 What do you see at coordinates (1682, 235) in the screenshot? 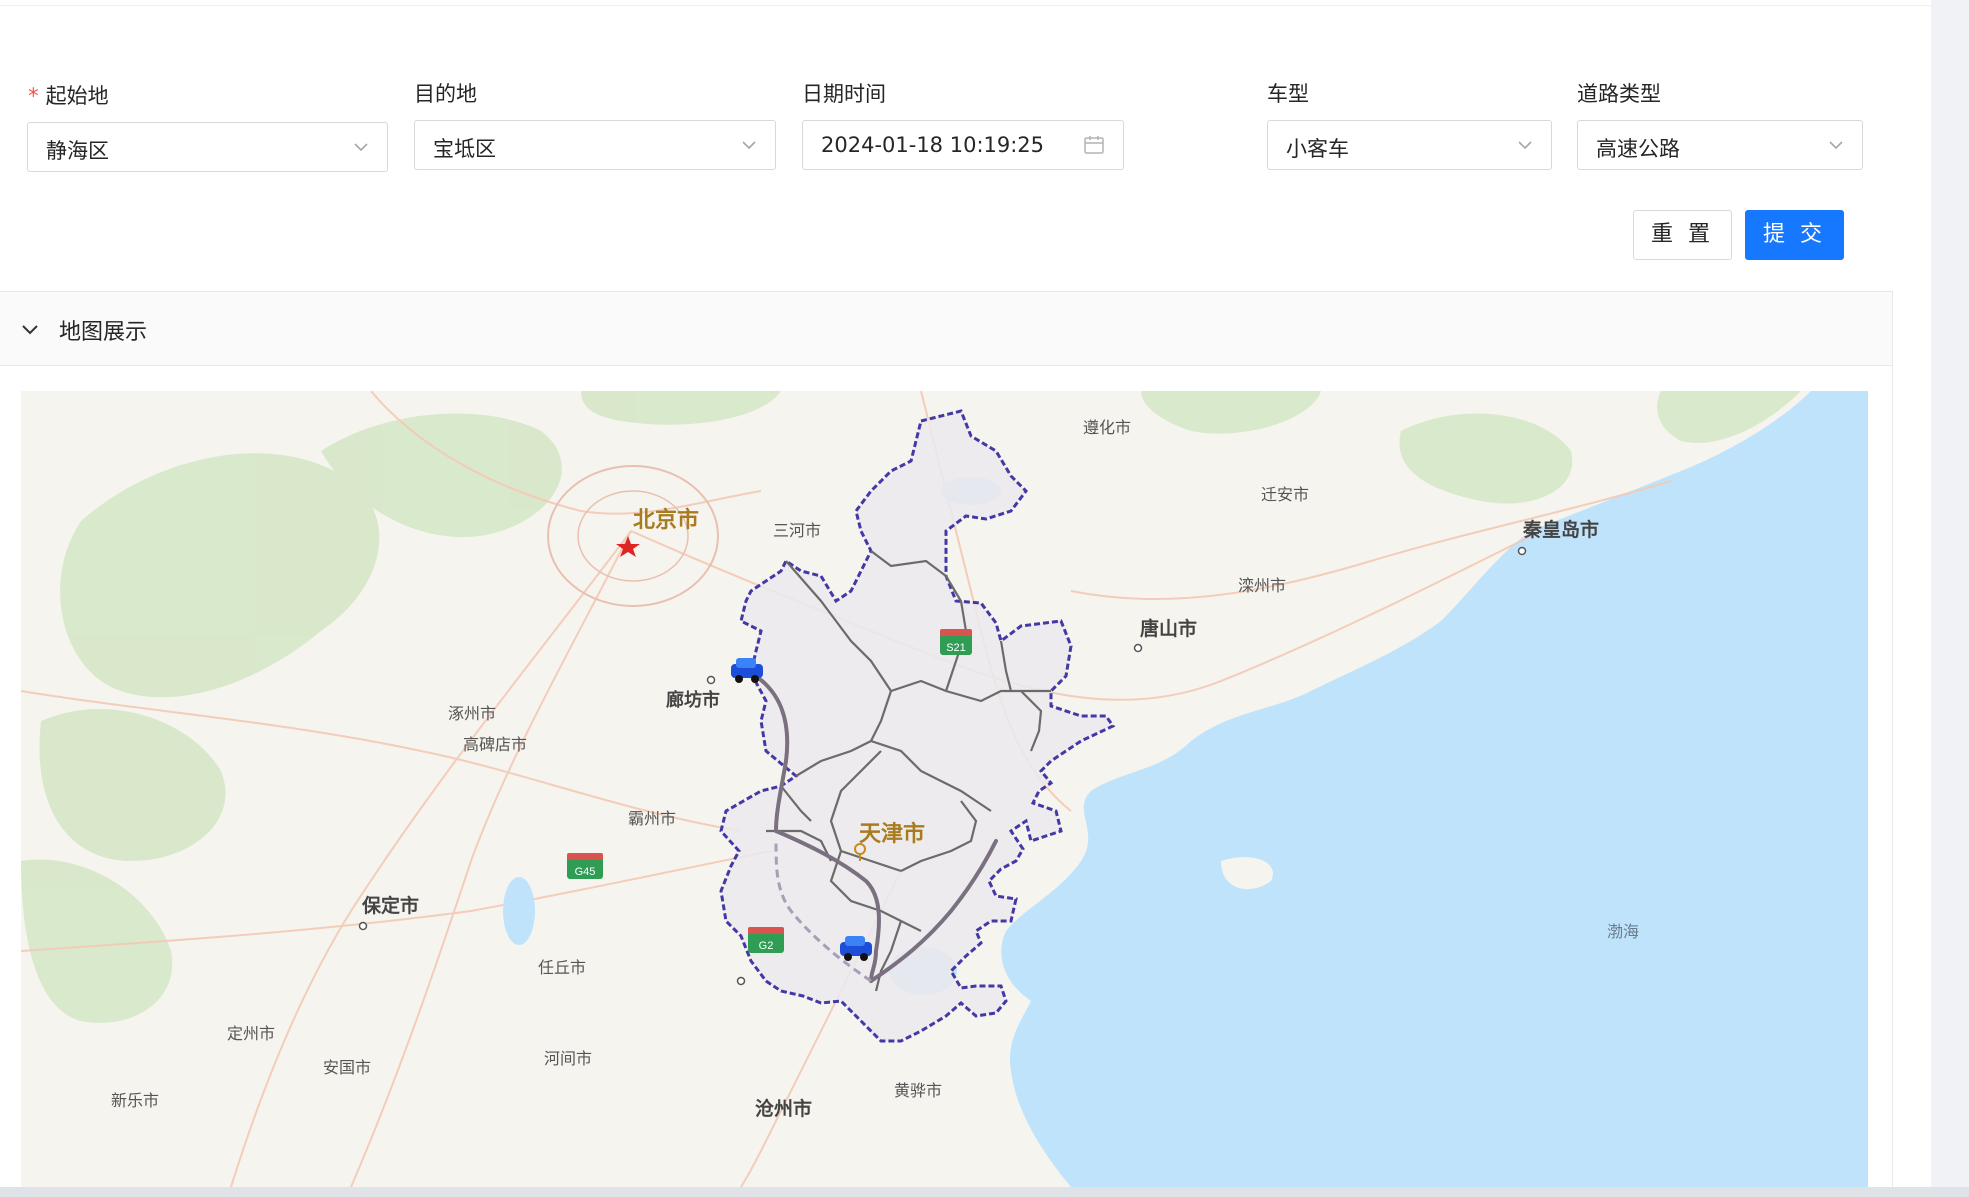
I see `reset-button: 重 置` at bounding box center [1682, 235].